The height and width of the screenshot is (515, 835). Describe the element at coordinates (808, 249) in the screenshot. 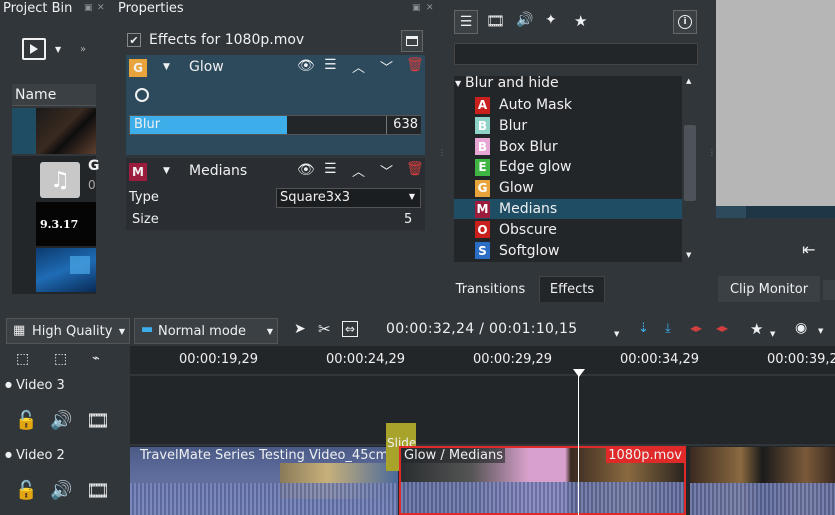

I see `zone-in-icon: ⇤` at that location.